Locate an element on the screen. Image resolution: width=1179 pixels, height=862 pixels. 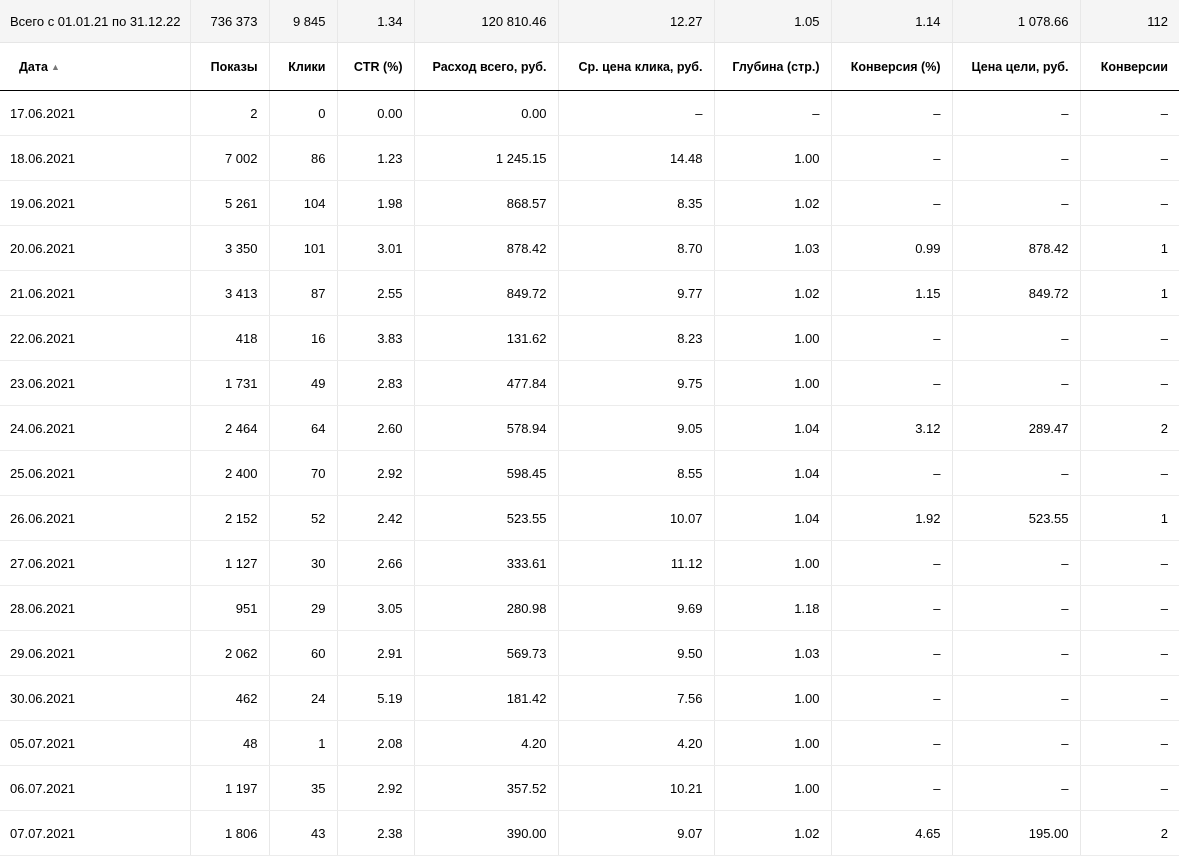
table-row: 28.06.2021 951 29 3.05 280.98 9.69 1.18– – – is located at coordinates (589, 608).